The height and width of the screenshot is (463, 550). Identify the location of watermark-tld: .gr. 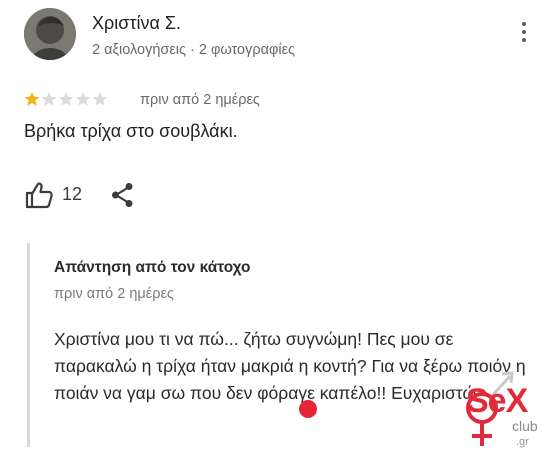
(522, 442).